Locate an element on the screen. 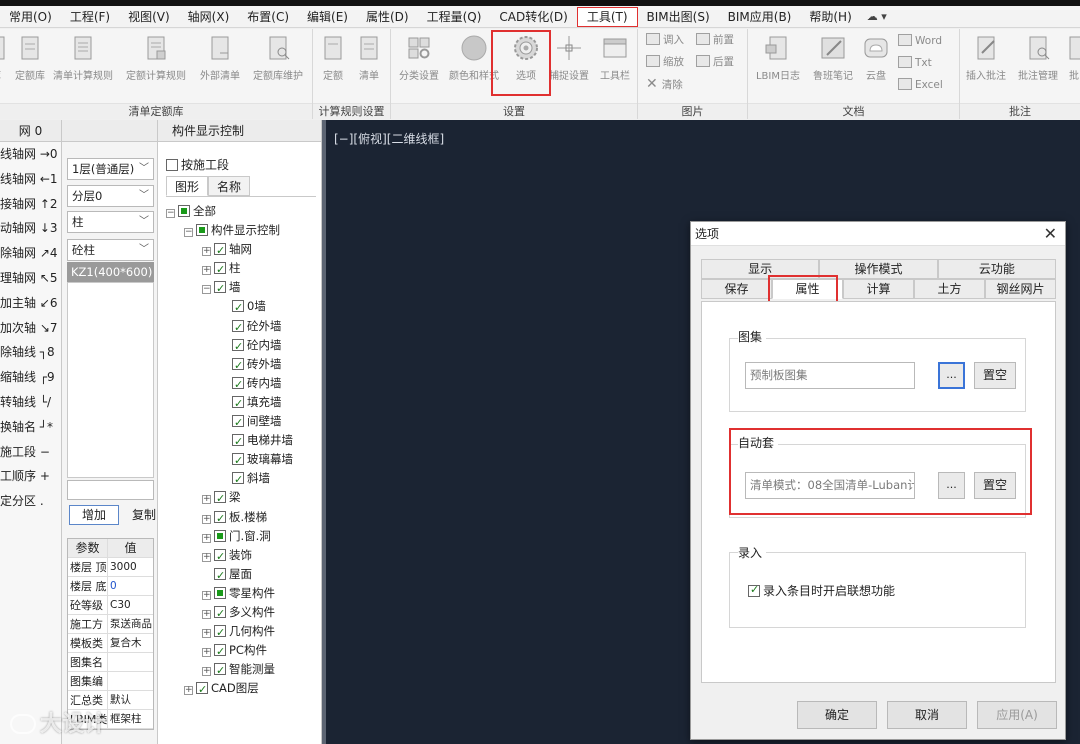 This screenshot has width=1080, height=744. excel-export-button: Excel is located at coordinates (920, 85).